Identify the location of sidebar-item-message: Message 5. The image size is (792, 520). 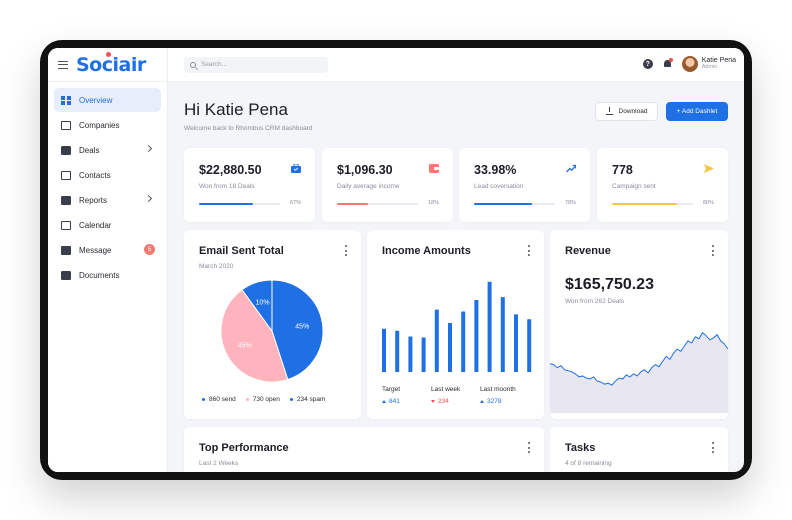
(107, 250).